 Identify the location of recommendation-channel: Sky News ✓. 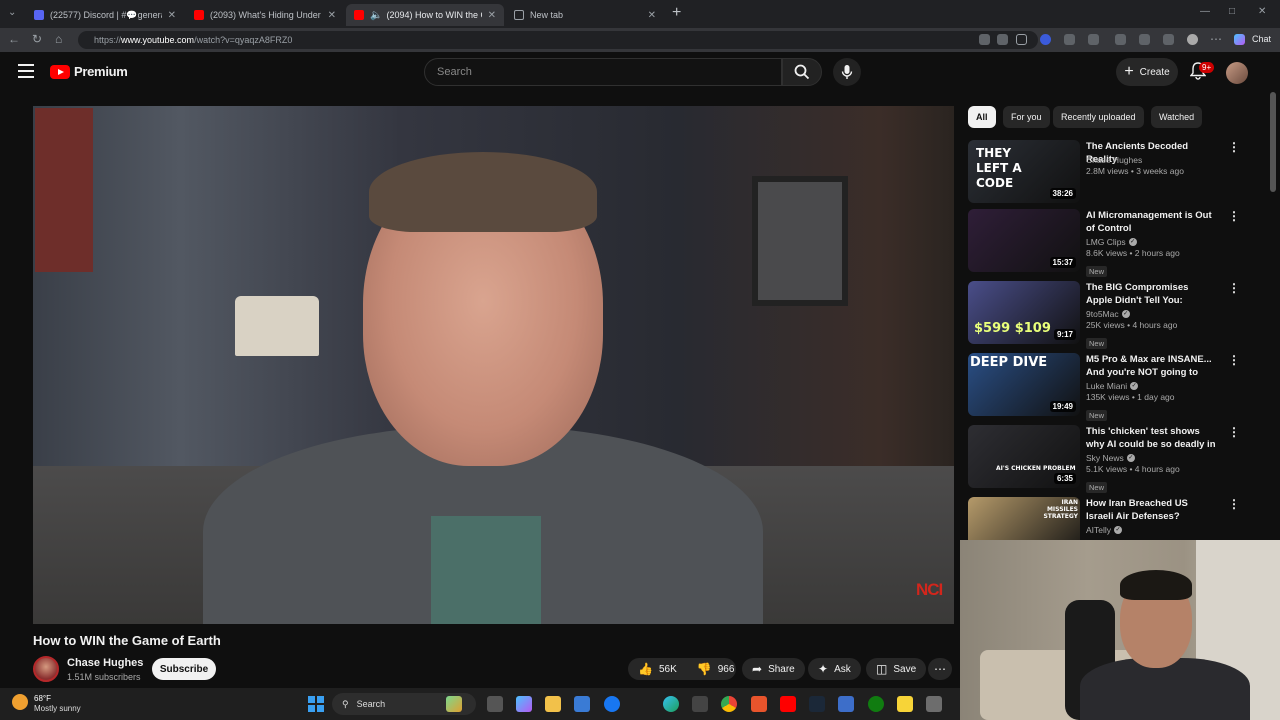
(1133, 458).